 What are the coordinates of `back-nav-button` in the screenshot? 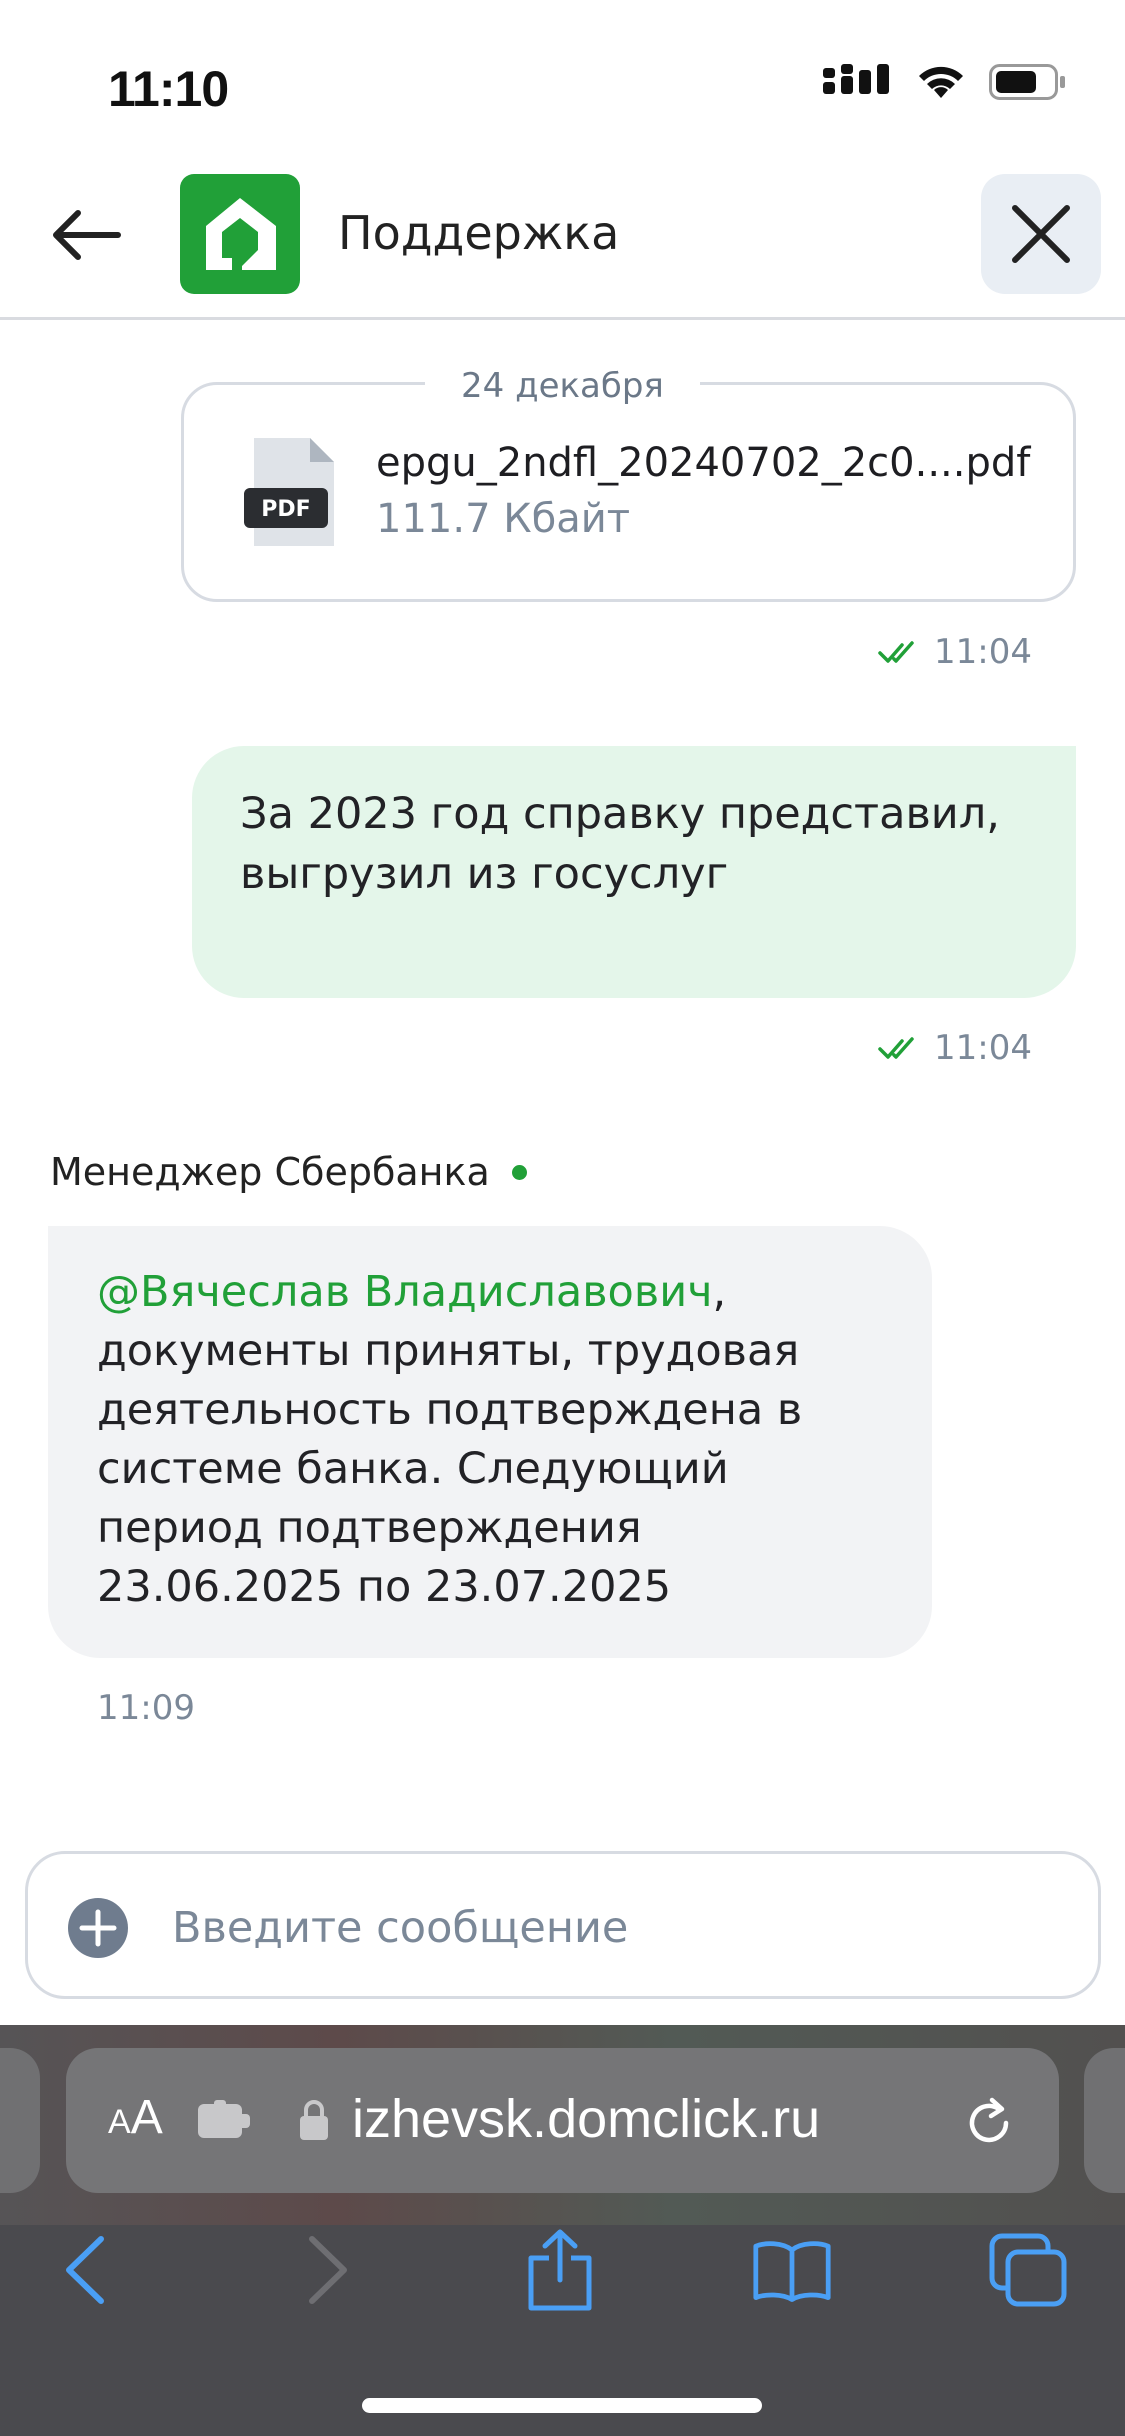 It's located at (85, 2270).